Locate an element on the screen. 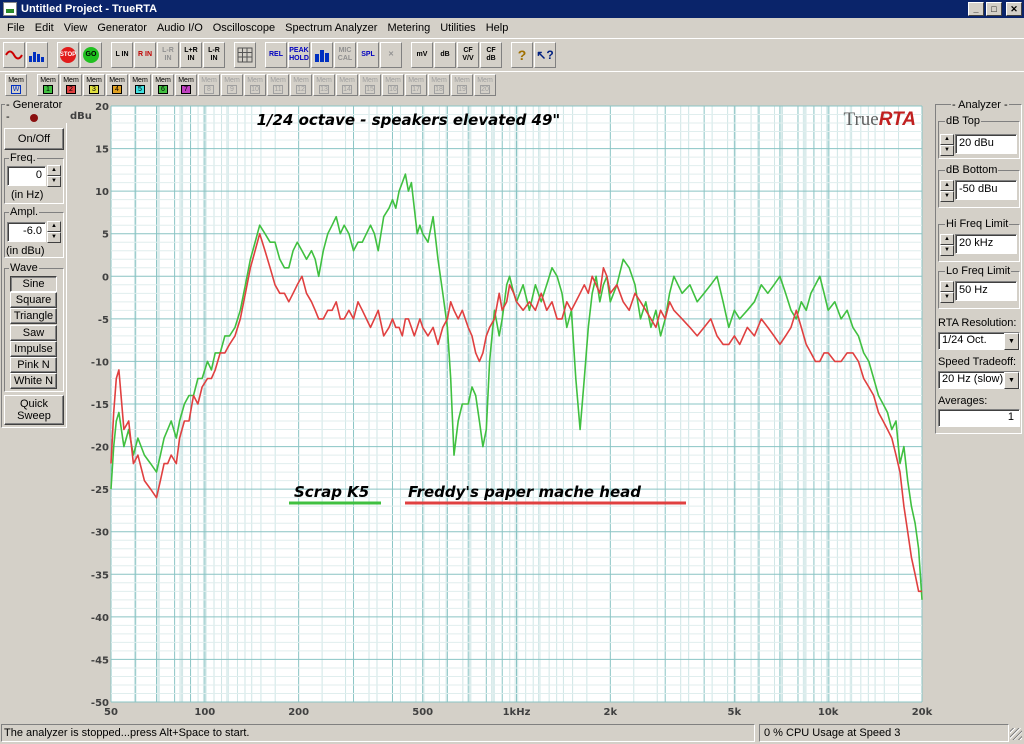  right-input-button: R IN is located at coordinates (145, 54).